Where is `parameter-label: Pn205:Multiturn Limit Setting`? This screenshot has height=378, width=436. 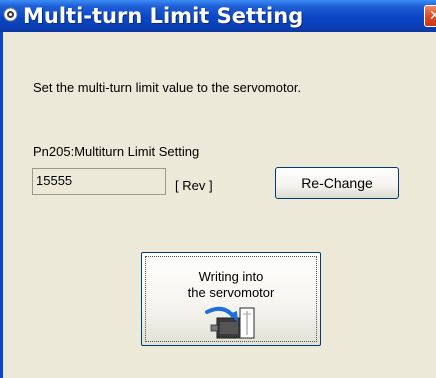
parameter-label: Pn205:Multiturn Limit Setting is located at coordinates (116, 151).